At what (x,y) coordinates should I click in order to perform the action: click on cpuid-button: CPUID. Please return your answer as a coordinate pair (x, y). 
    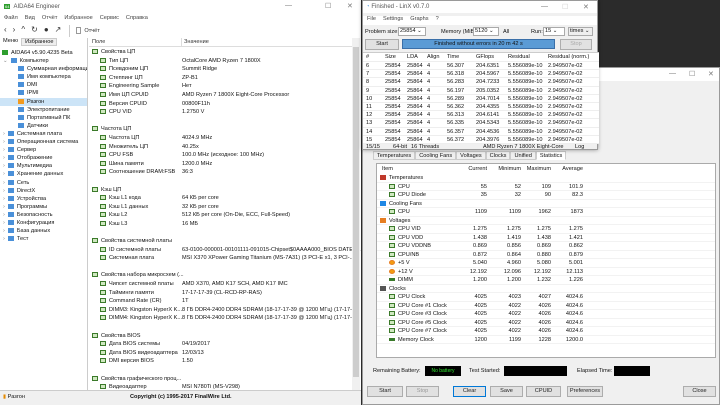
    Looking at the image, I should click on (543, 391).